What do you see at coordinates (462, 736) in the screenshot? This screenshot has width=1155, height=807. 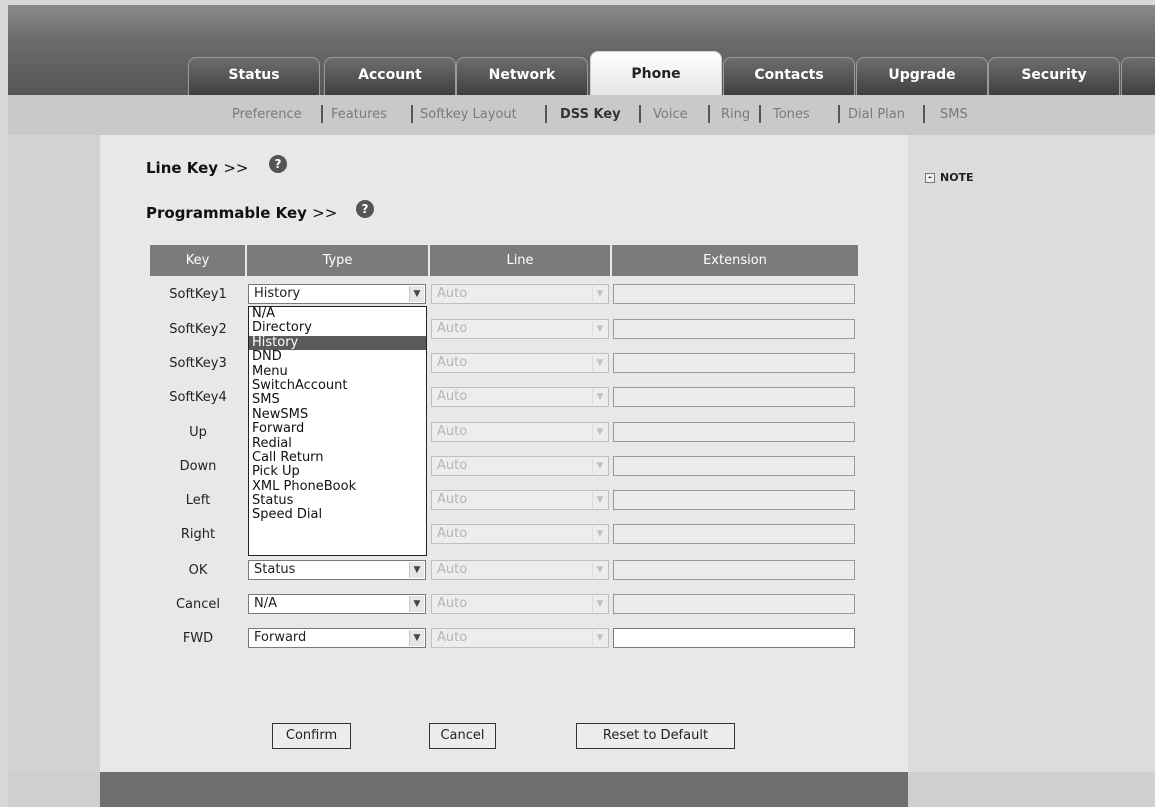 I see `cancel-button: Cancel` at bounding box center [462, 736].